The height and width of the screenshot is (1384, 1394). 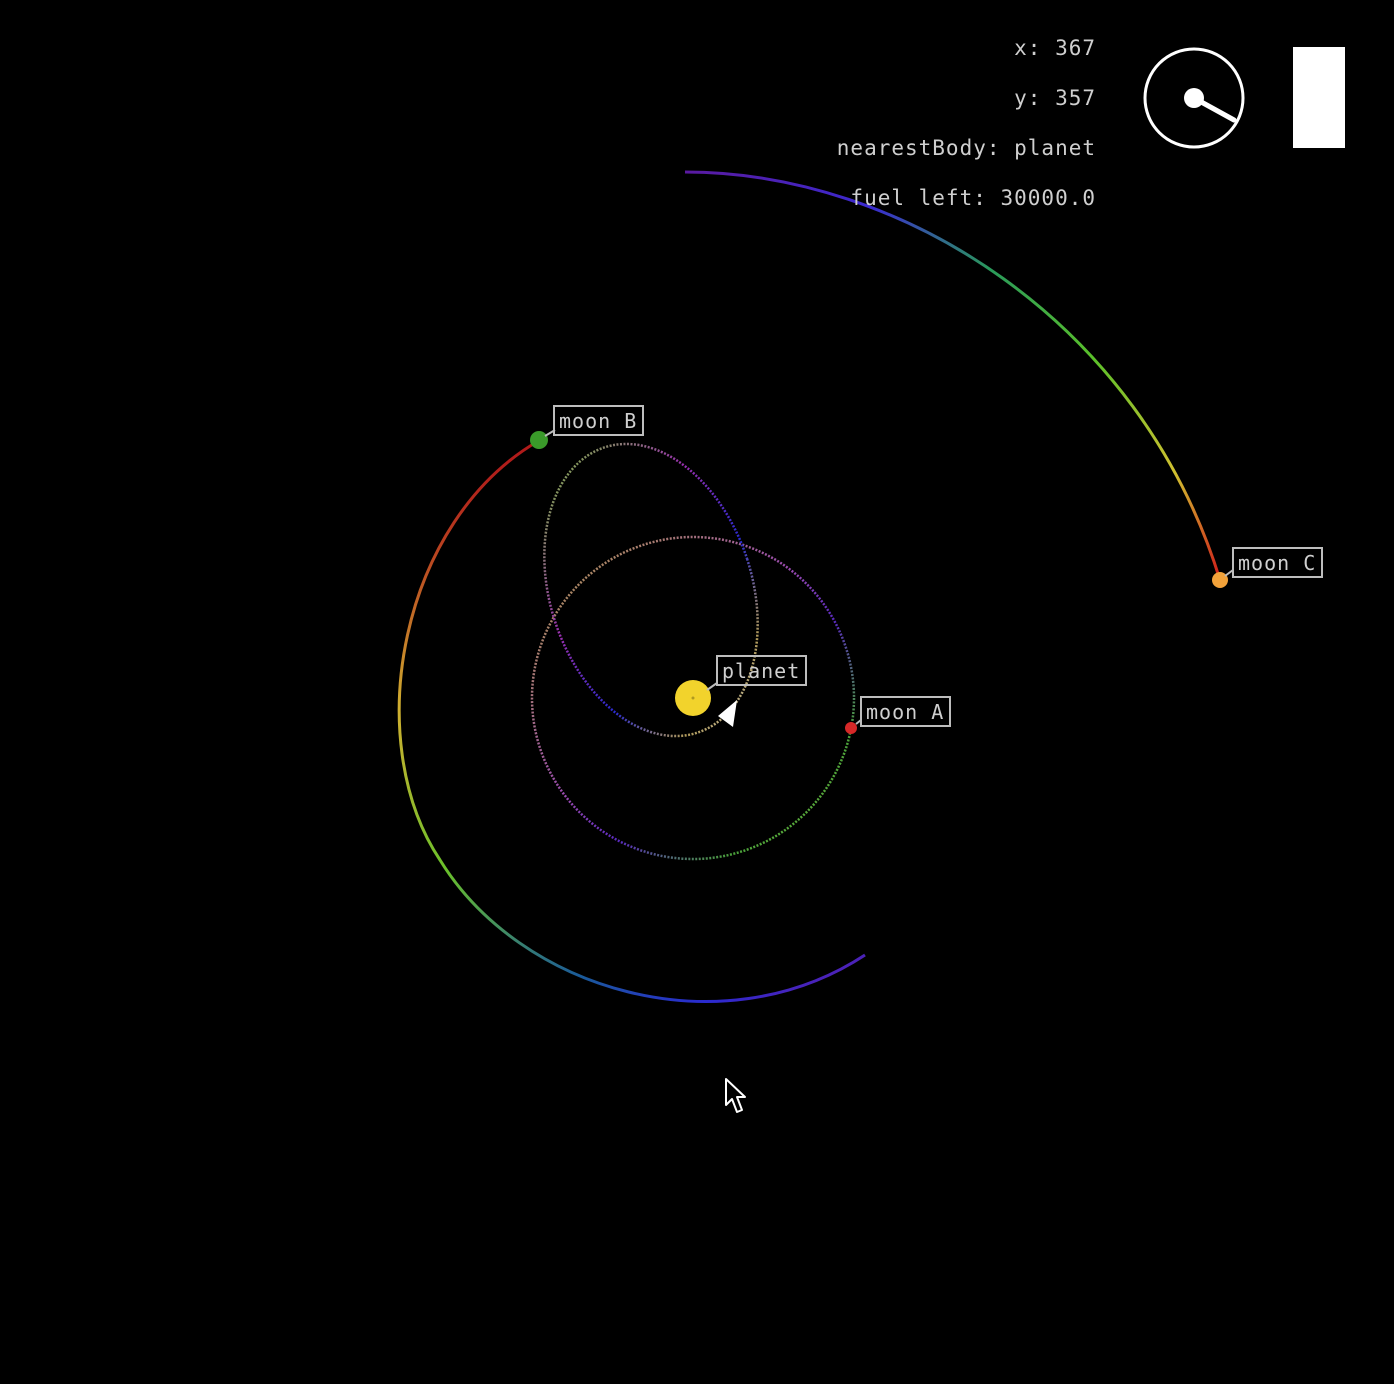 What do you see at coordinates (1055, 98) in the screenshot?
I see `position-y-readout: y: 357` at bounding box center [1055, 98].